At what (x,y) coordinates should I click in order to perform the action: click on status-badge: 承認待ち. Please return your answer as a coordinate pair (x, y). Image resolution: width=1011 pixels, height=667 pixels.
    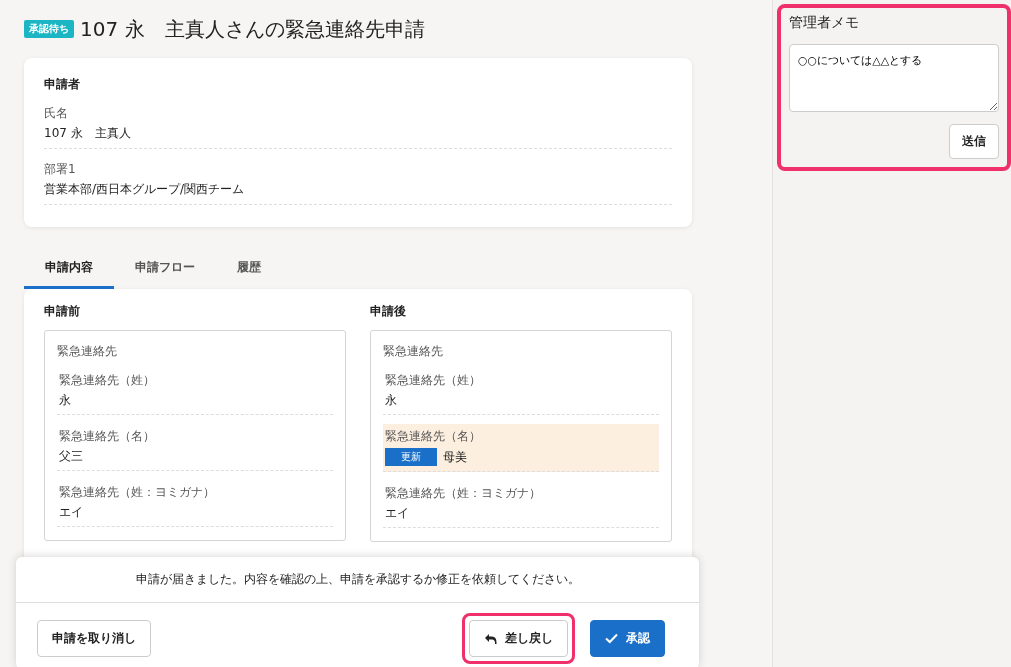
    Looking at the image, I should click on (49, 29).